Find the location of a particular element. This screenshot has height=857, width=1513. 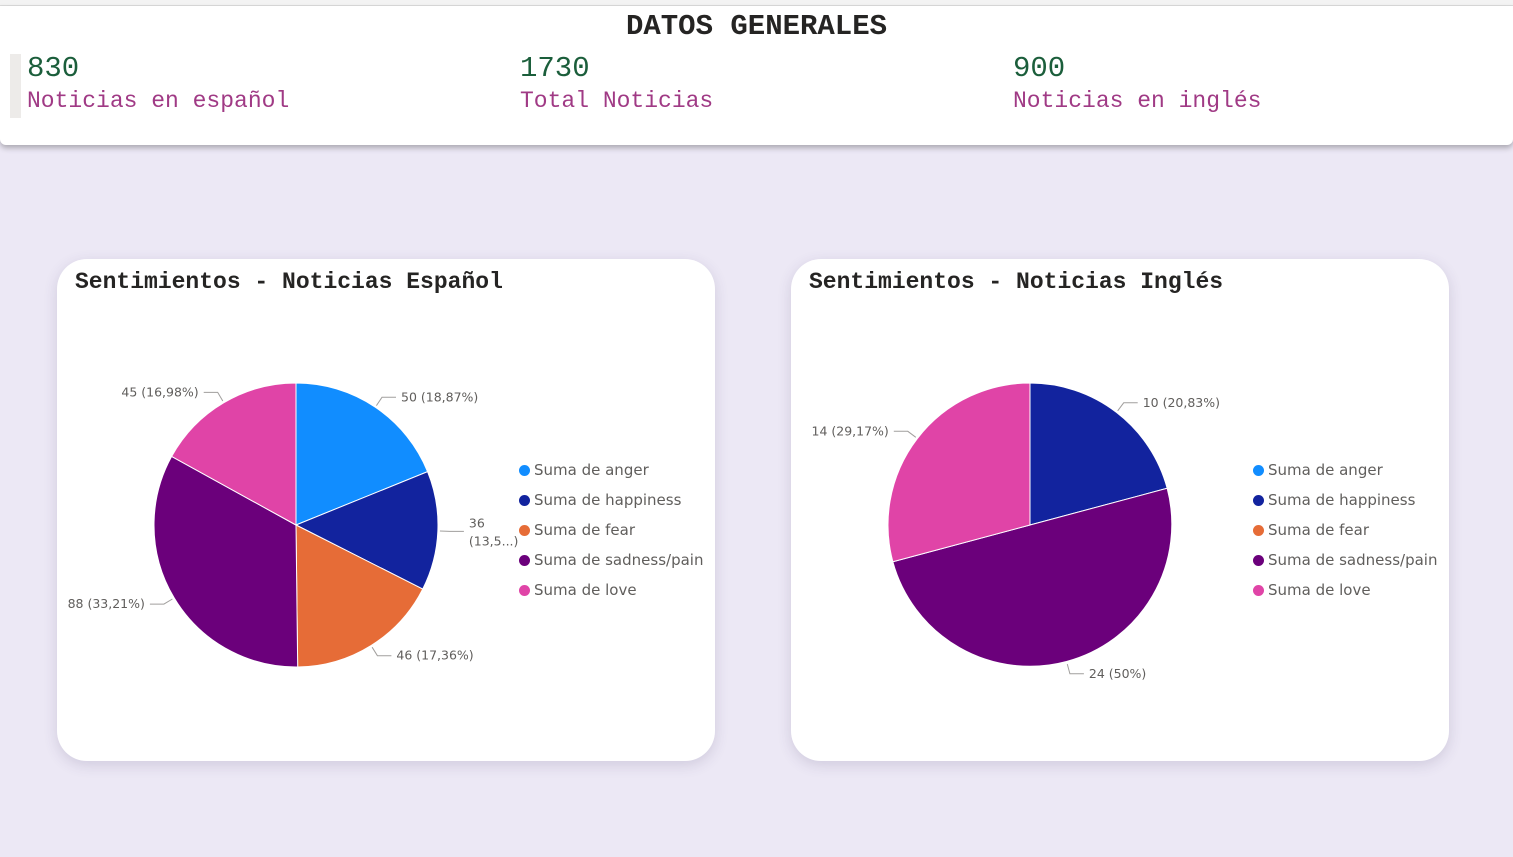

leader-line-happiness is located at coordinates (1127, 407).